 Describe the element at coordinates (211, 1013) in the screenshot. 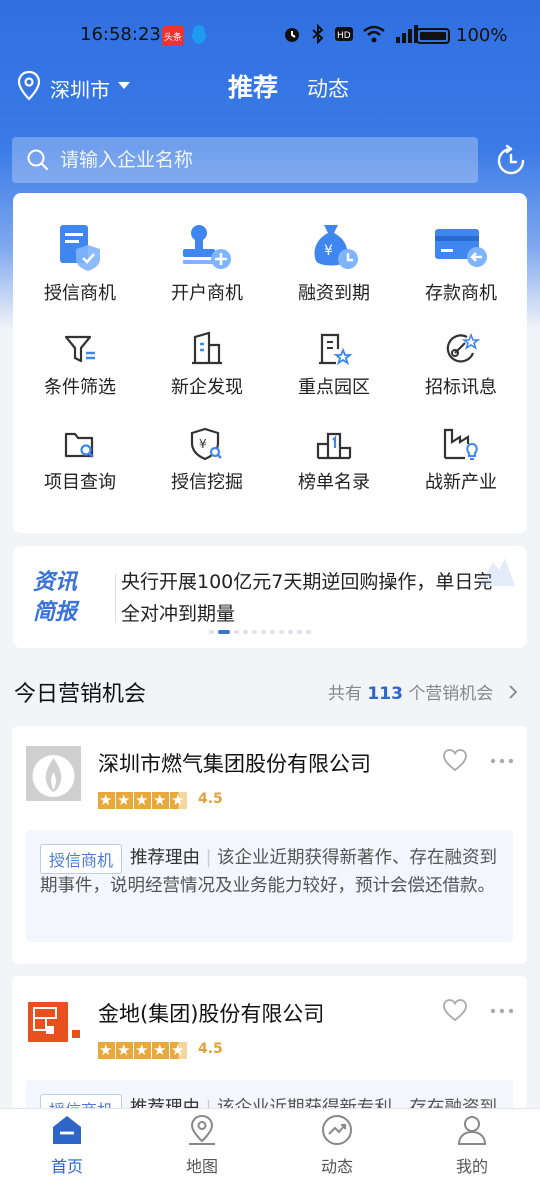

I see `company-name: 金地(集团)股份有限公司` at that location.